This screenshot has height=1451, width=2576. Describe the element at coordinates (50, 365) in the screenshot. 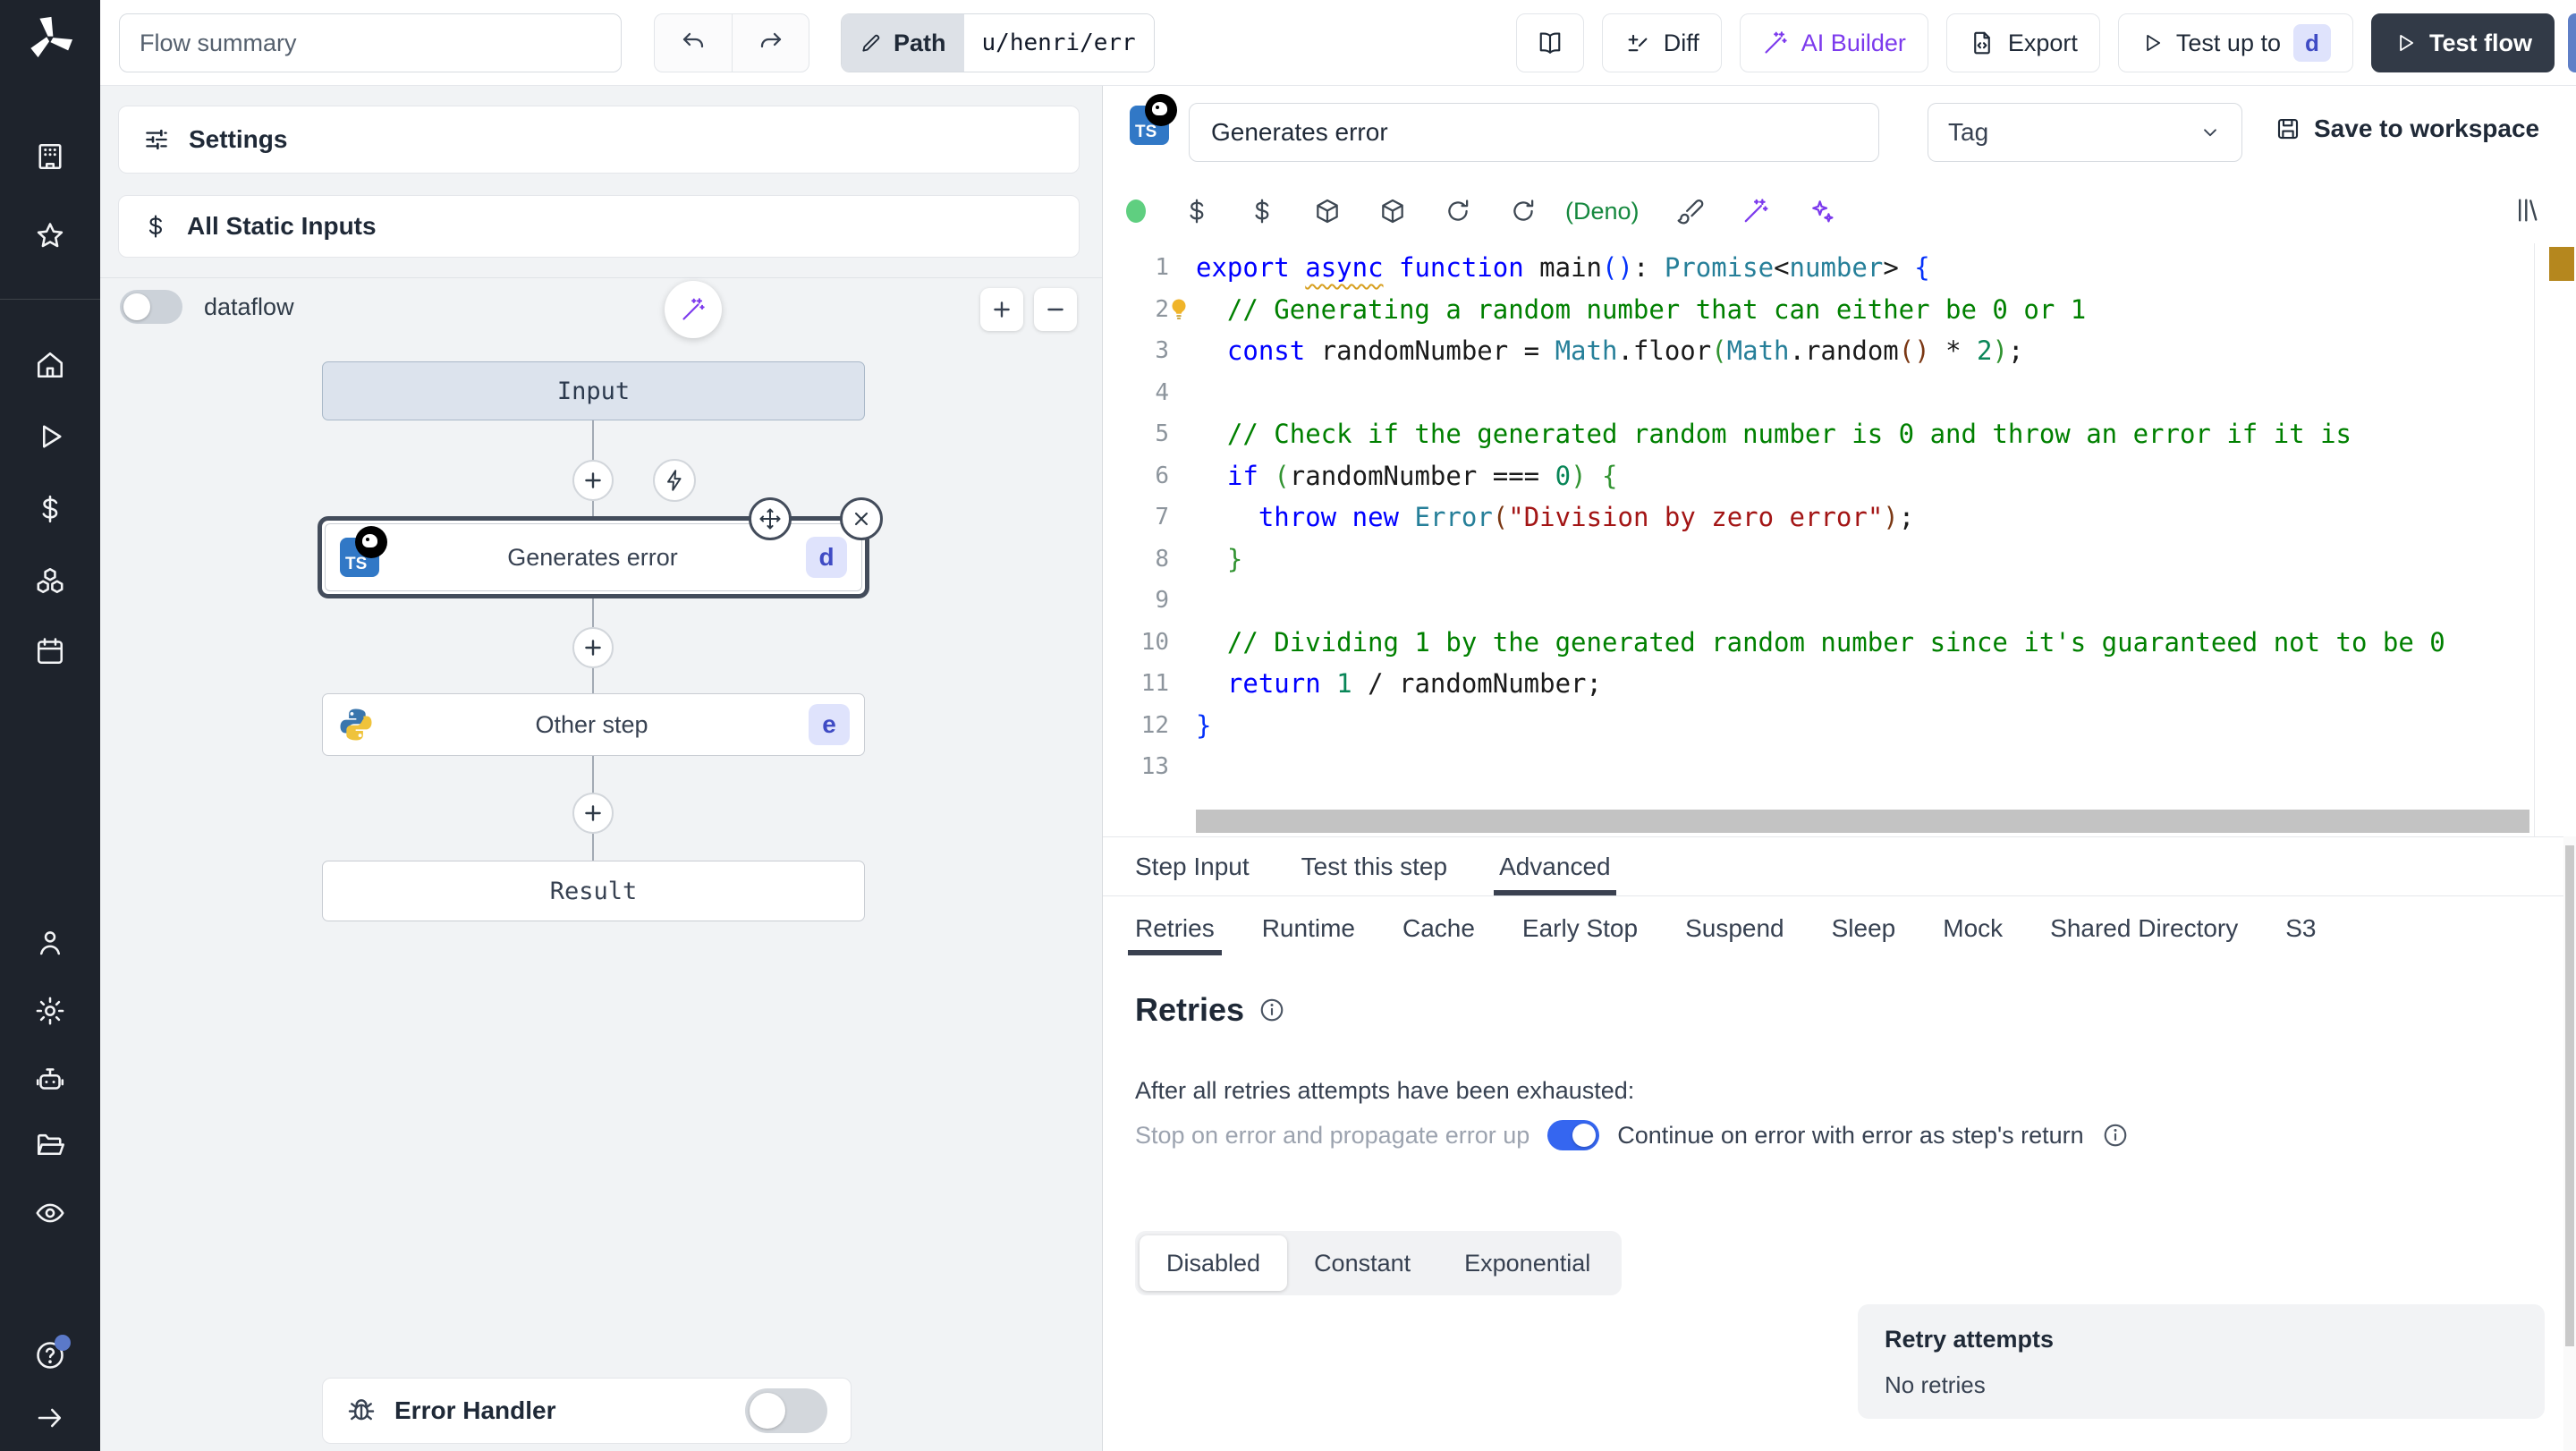

I see `sidebar-item-home` at that location.